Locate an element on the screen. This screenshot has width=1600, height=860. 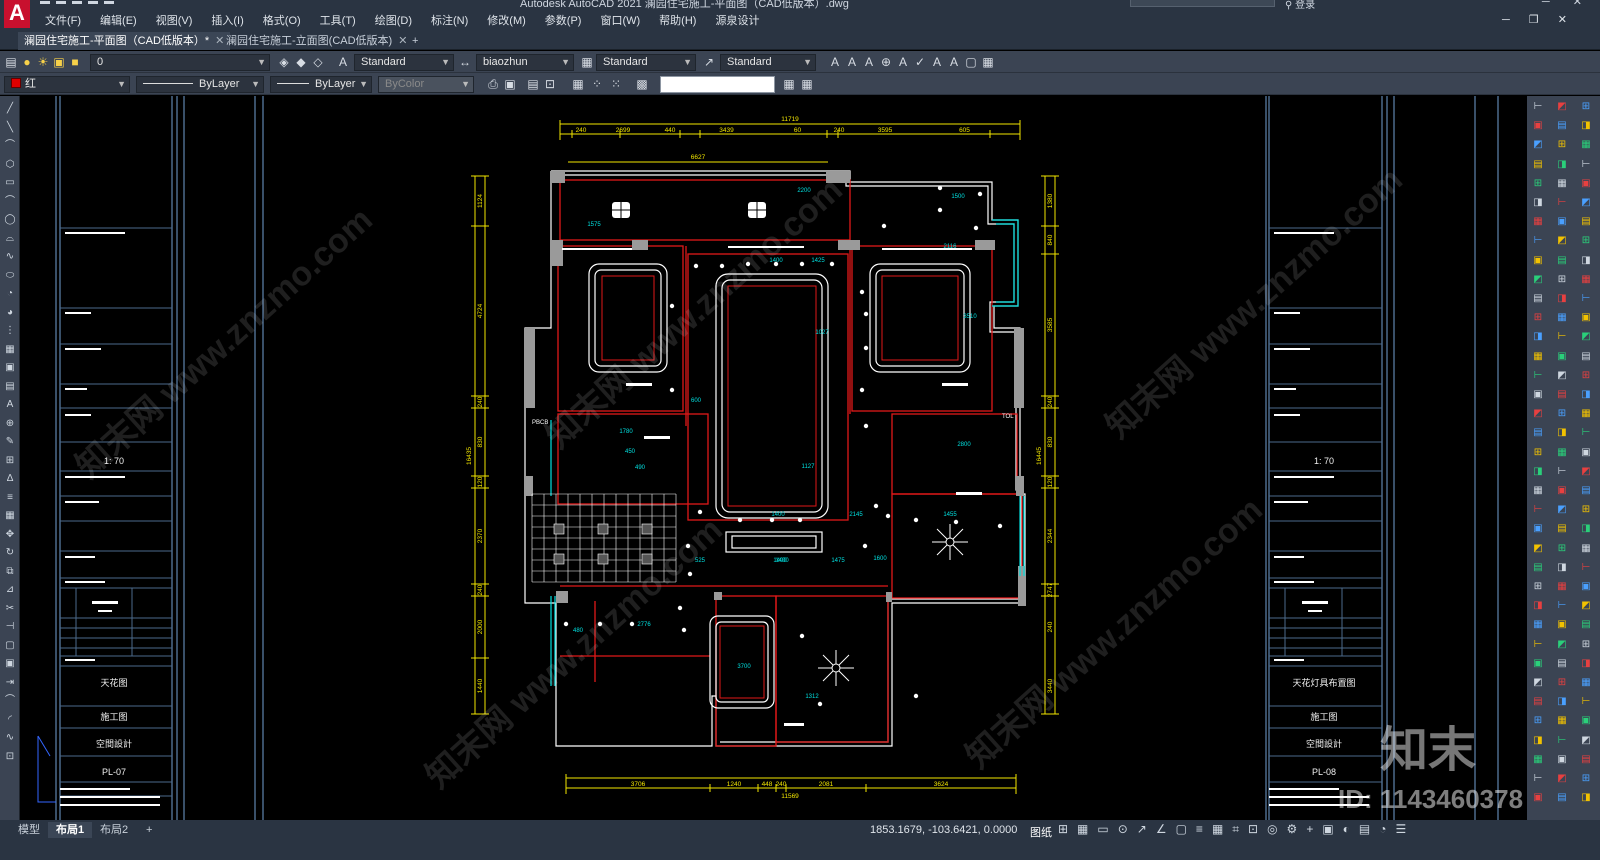
dim-style-icon: ↔ is located at coordinates (465, 62).